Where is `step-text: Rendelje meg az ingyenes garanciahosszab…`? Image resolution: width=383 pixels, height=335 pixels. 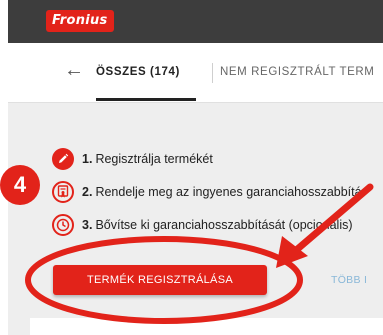 step-text: Rendelje meg az ingyenes garanciahosszab… is located at coordinates (228, 192).